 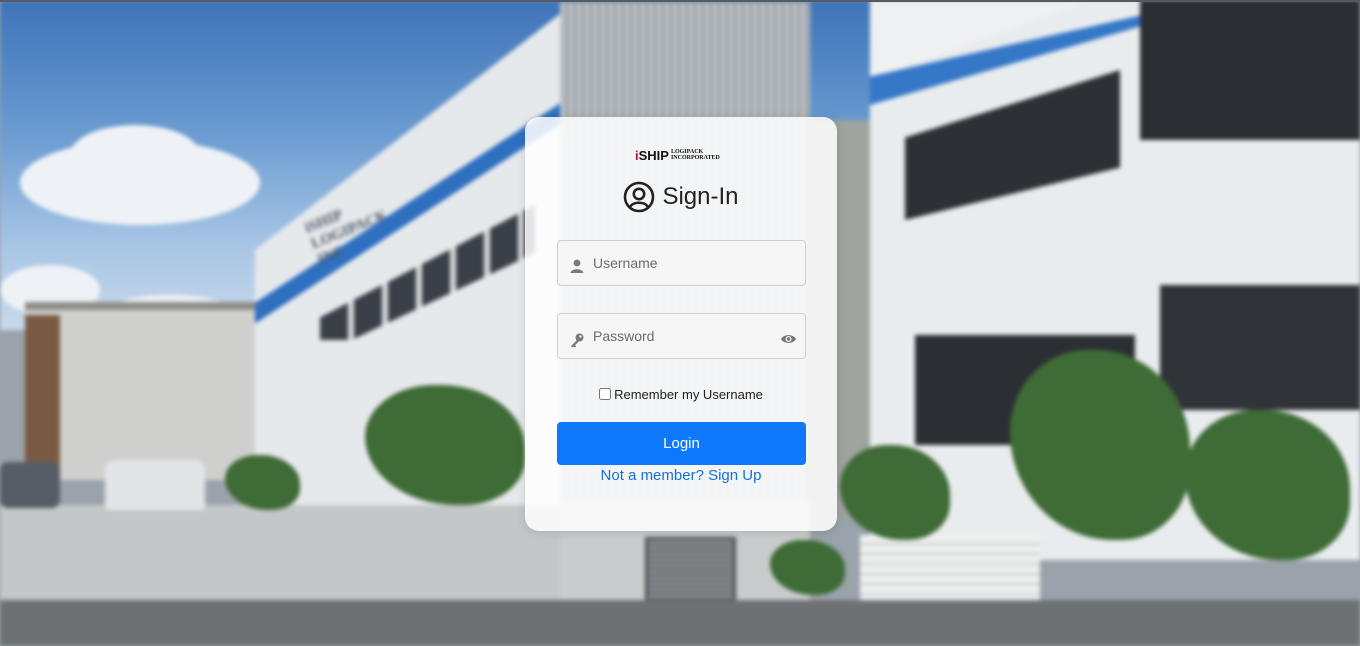 I want to click on sign-in-heading: Sign-In, so click(x=681, y=197).